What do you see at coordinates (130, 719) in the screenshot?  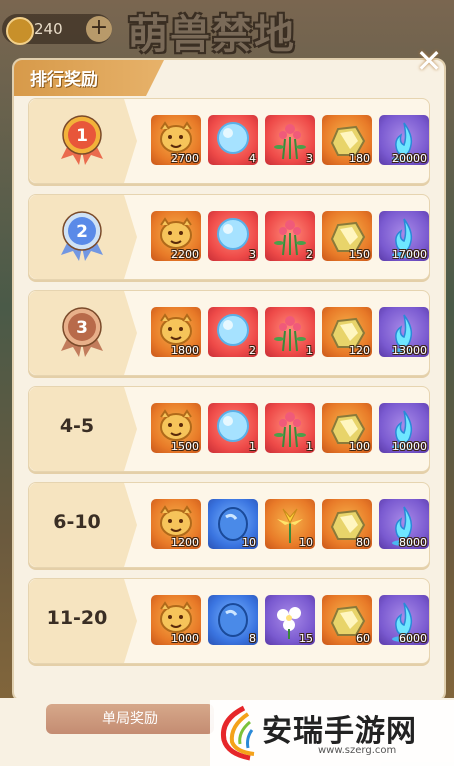 I see `single-round-reward-tab: 单局奖励` at bounding box center [130, 719].